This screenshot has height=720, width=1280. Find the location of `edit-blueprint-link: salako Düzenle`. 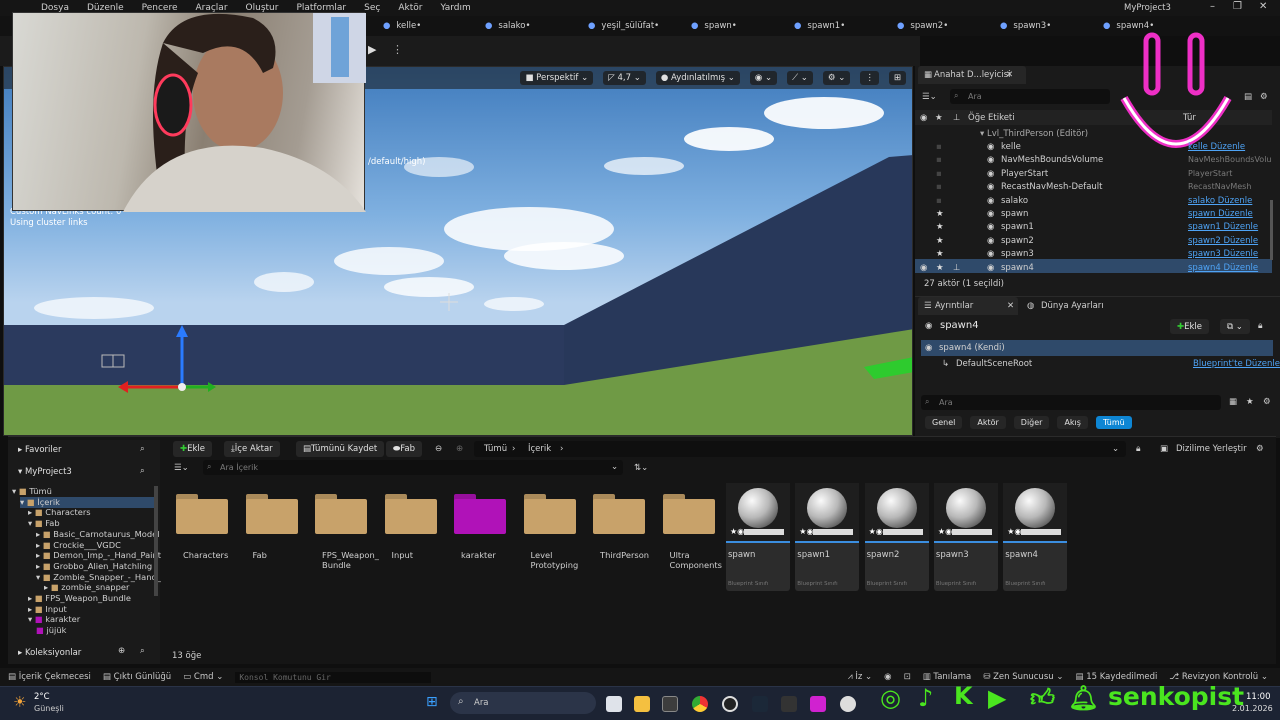

edit-blueprint-link: salako Düzenle is located at coordinates (1220, 201).